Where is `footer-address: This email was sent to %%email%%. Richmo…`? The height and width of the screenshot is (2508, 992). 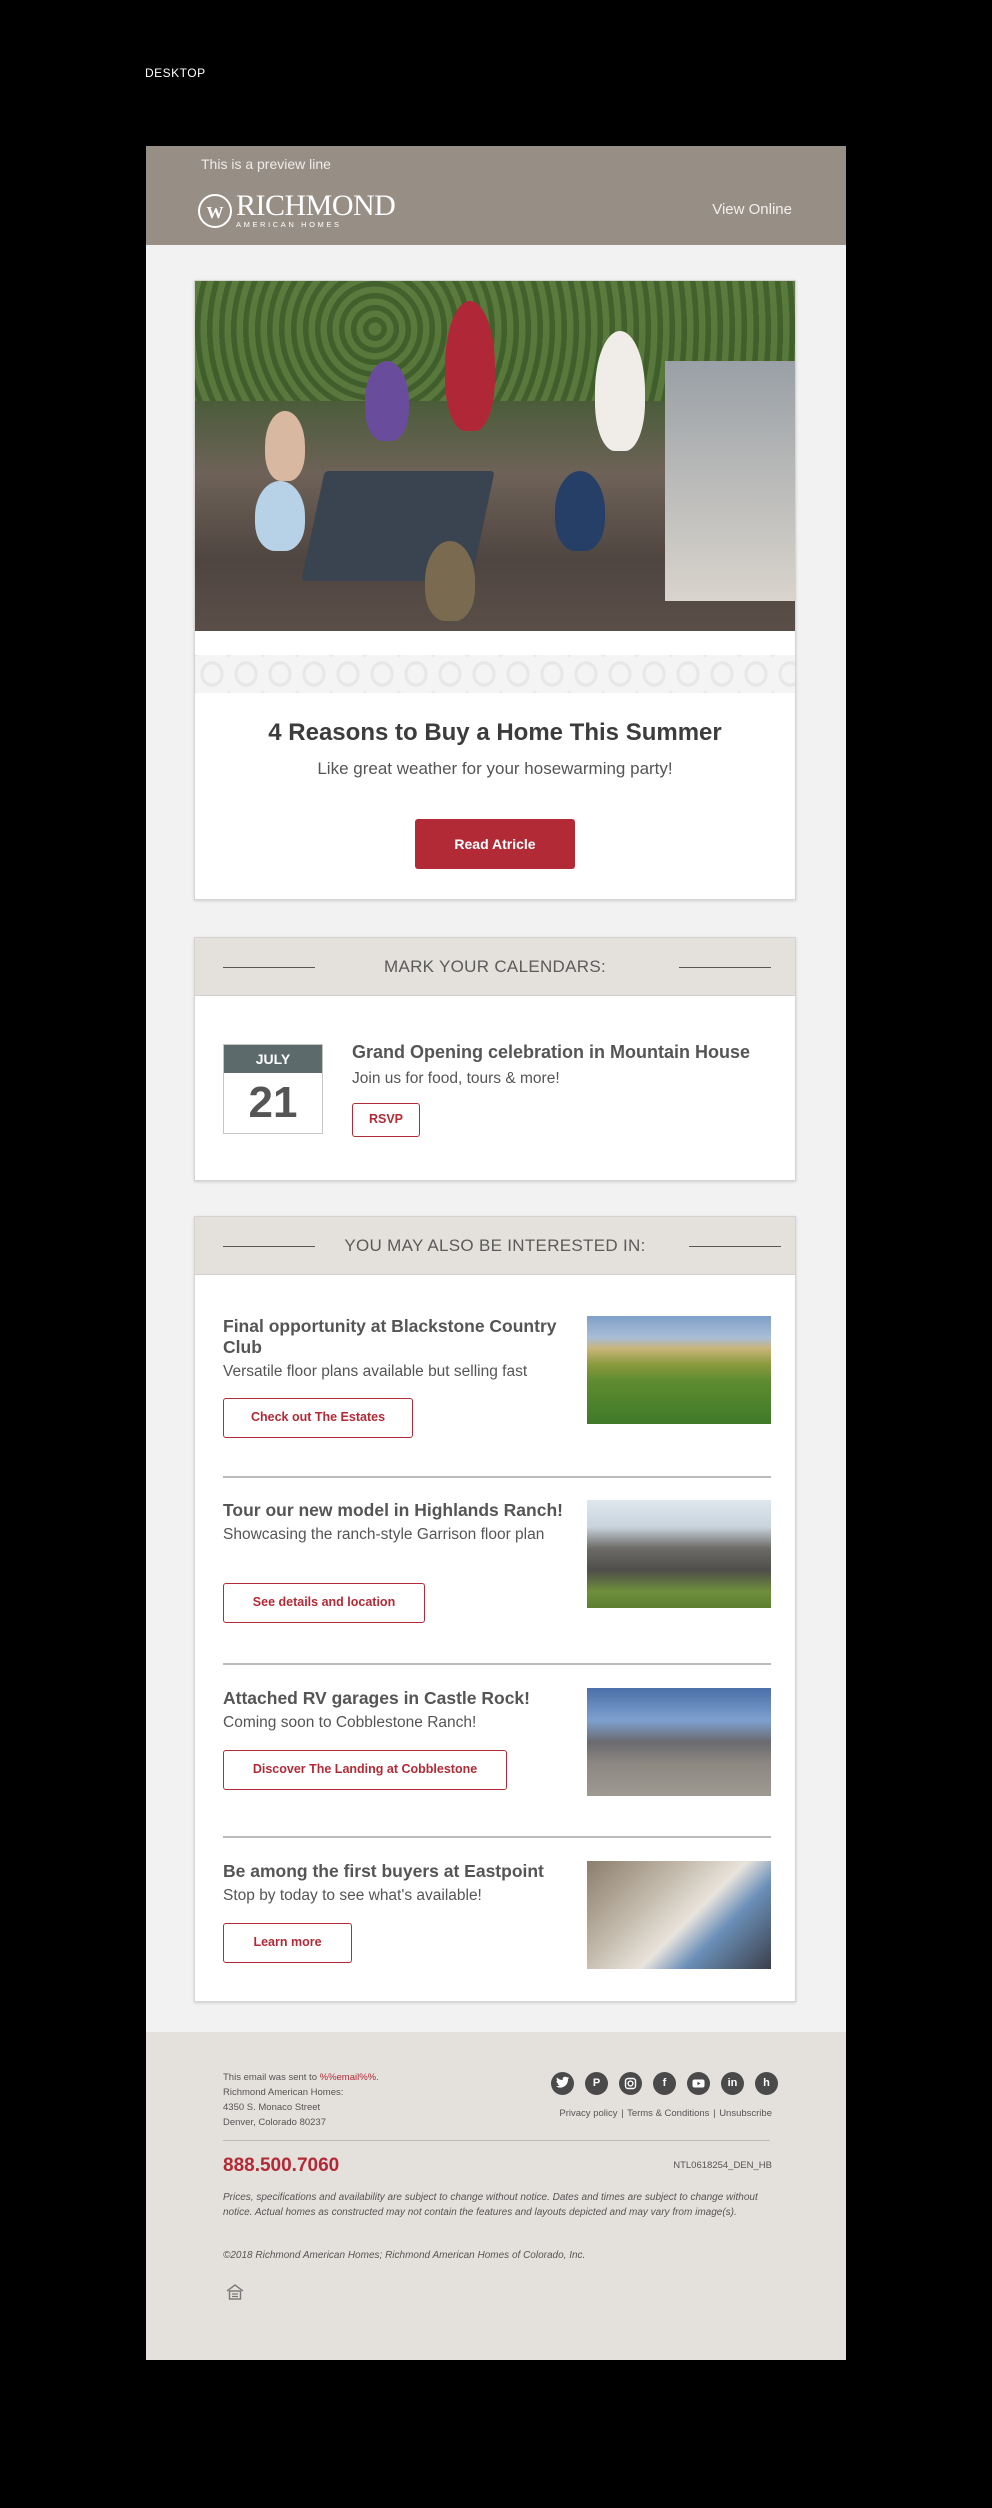 footer-address: This email was sent to %%email%%. Richmo… is located at coordinates (301, 2100).